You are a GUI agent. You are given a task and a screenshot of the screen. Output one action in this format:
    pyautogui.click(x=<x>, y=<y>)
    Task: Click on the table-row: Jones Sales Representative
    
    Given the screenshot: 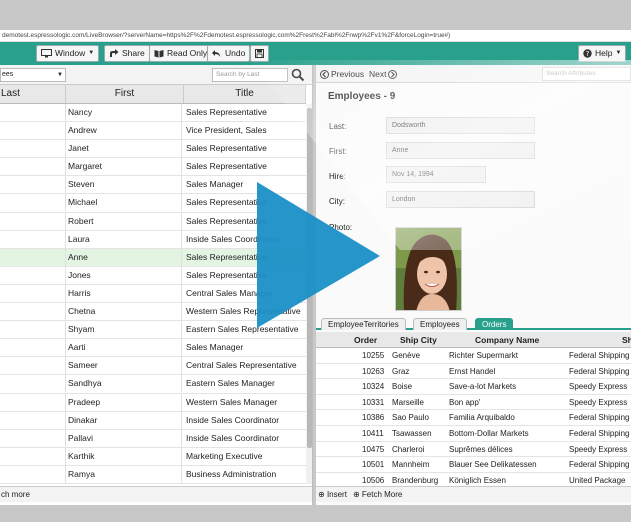 What is the action you would take?
    pyautogui.click(x=153, y=275)
    